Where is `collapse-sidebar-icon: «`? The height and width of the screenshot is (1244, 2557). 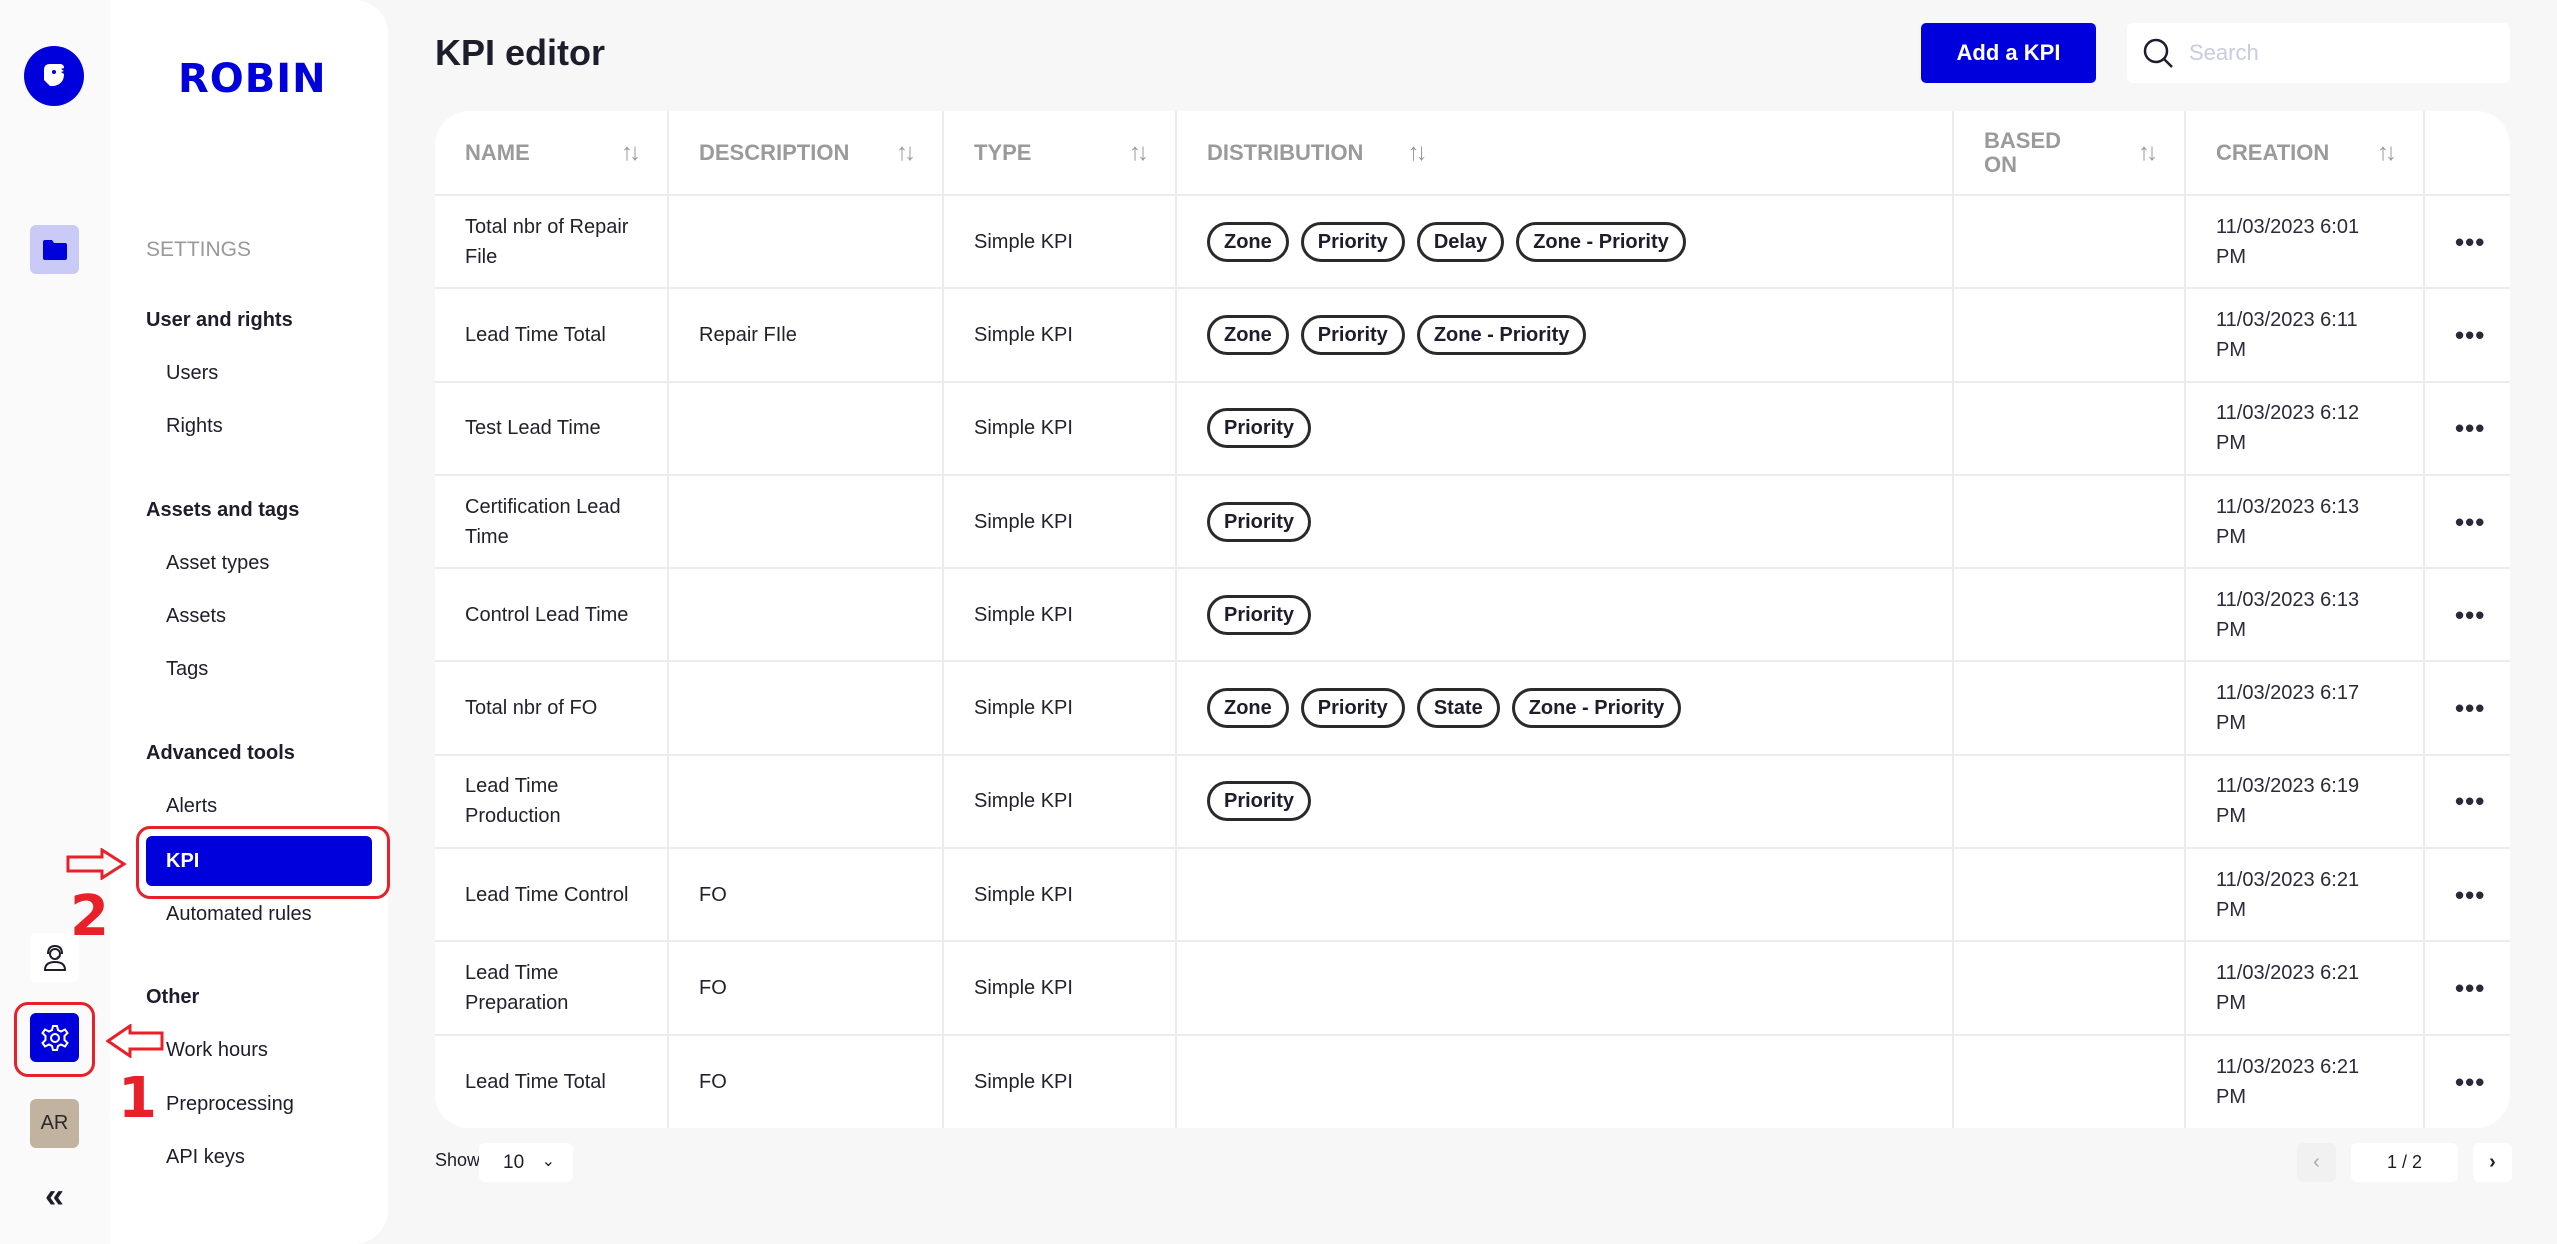 collapse-sidebar-icon: « is located at coordinates (54, 1196).